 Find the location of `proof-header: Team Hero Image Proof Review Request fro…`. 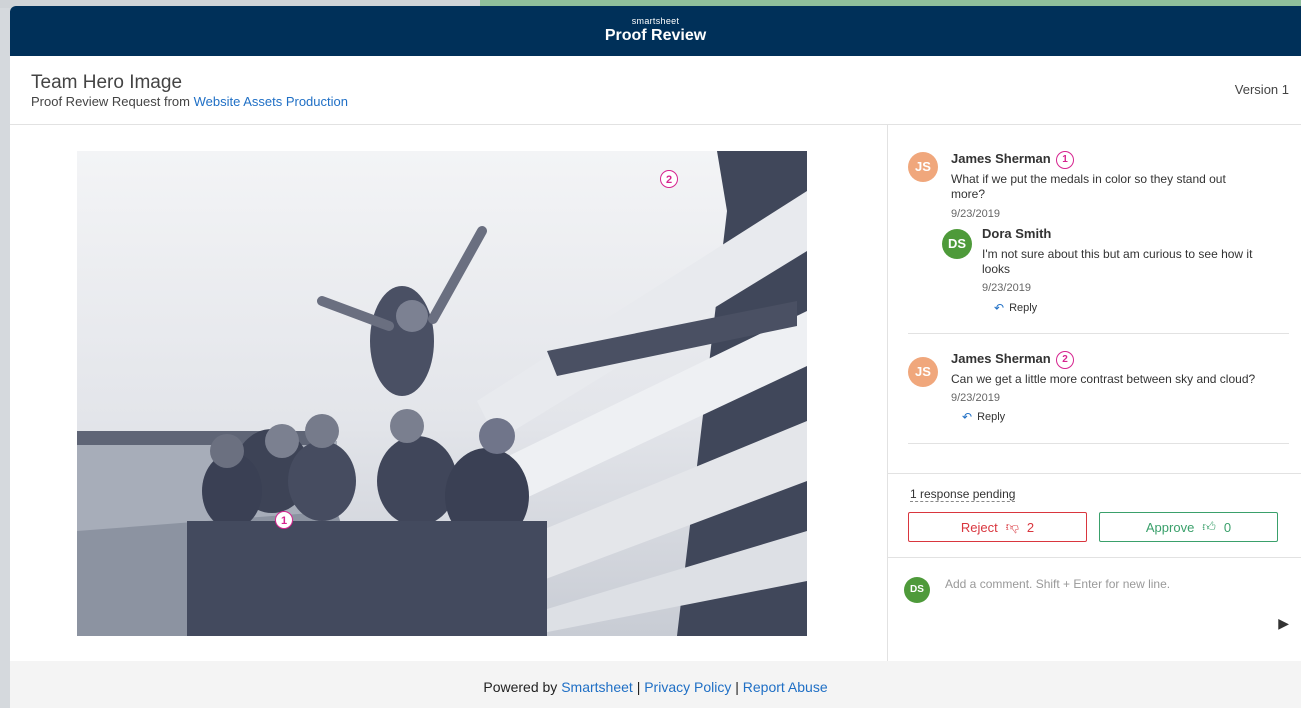

proof-header: Team Hero Image Proof Review Request fro… is located at coordinates (655, 90).